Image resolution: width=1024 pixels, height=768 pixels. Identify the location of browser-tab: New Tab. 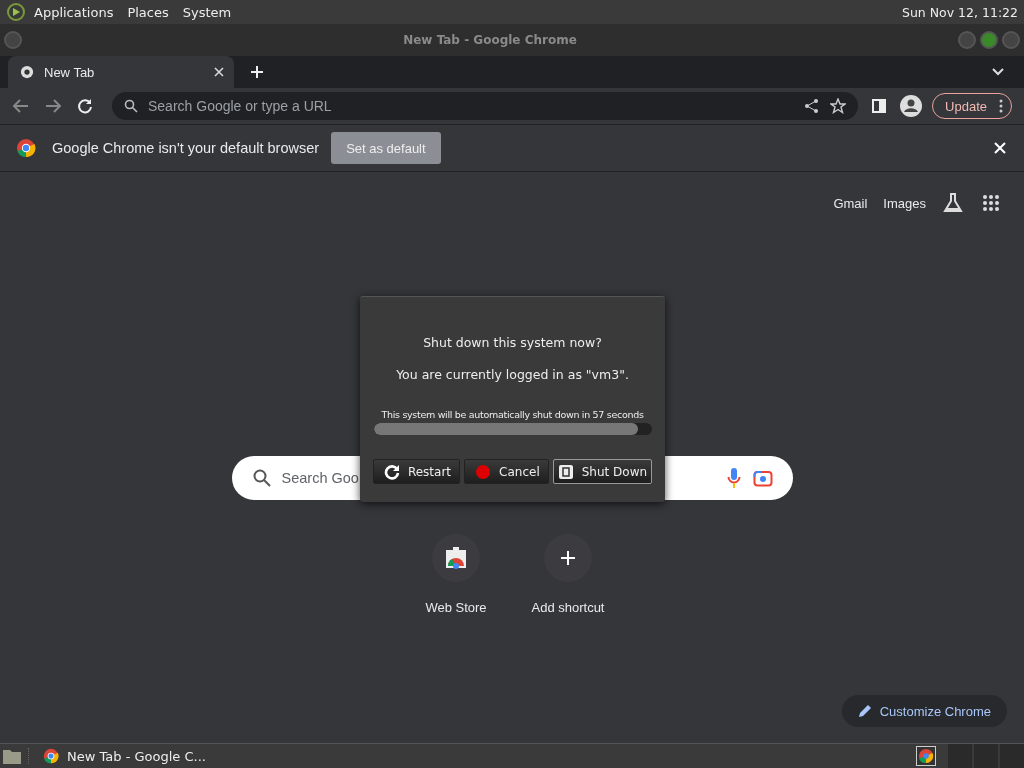
(121, 72).